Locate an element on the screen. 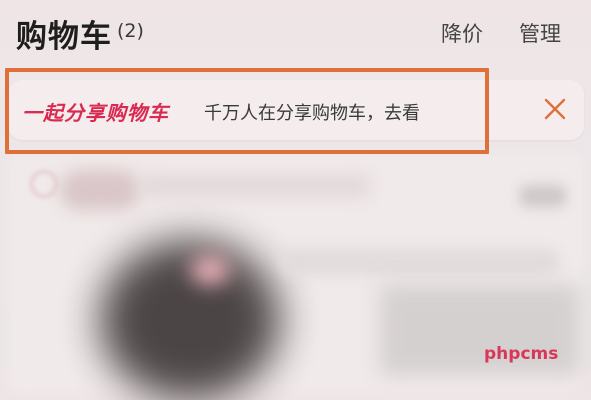 The height and width of the screenshot is (400, 591). close-icon is located at coordinates (555, 109).